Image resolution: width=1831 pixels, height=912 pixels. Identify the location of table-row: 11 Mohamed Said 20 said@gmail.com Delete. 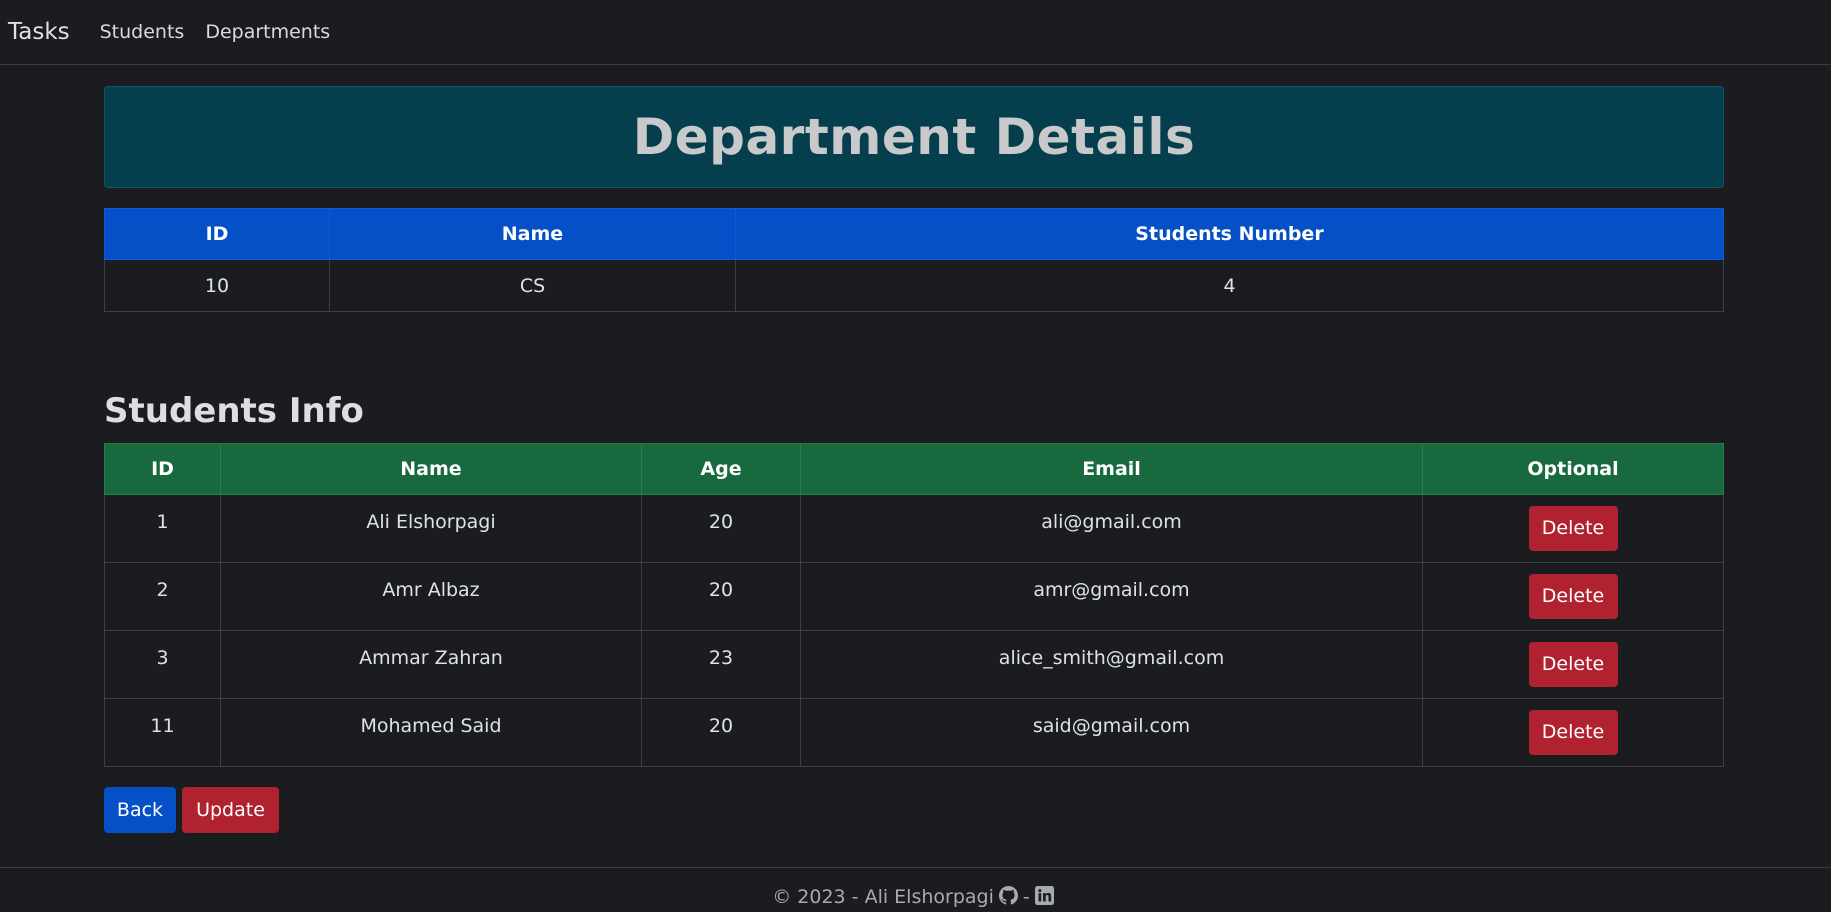
(914, 732).